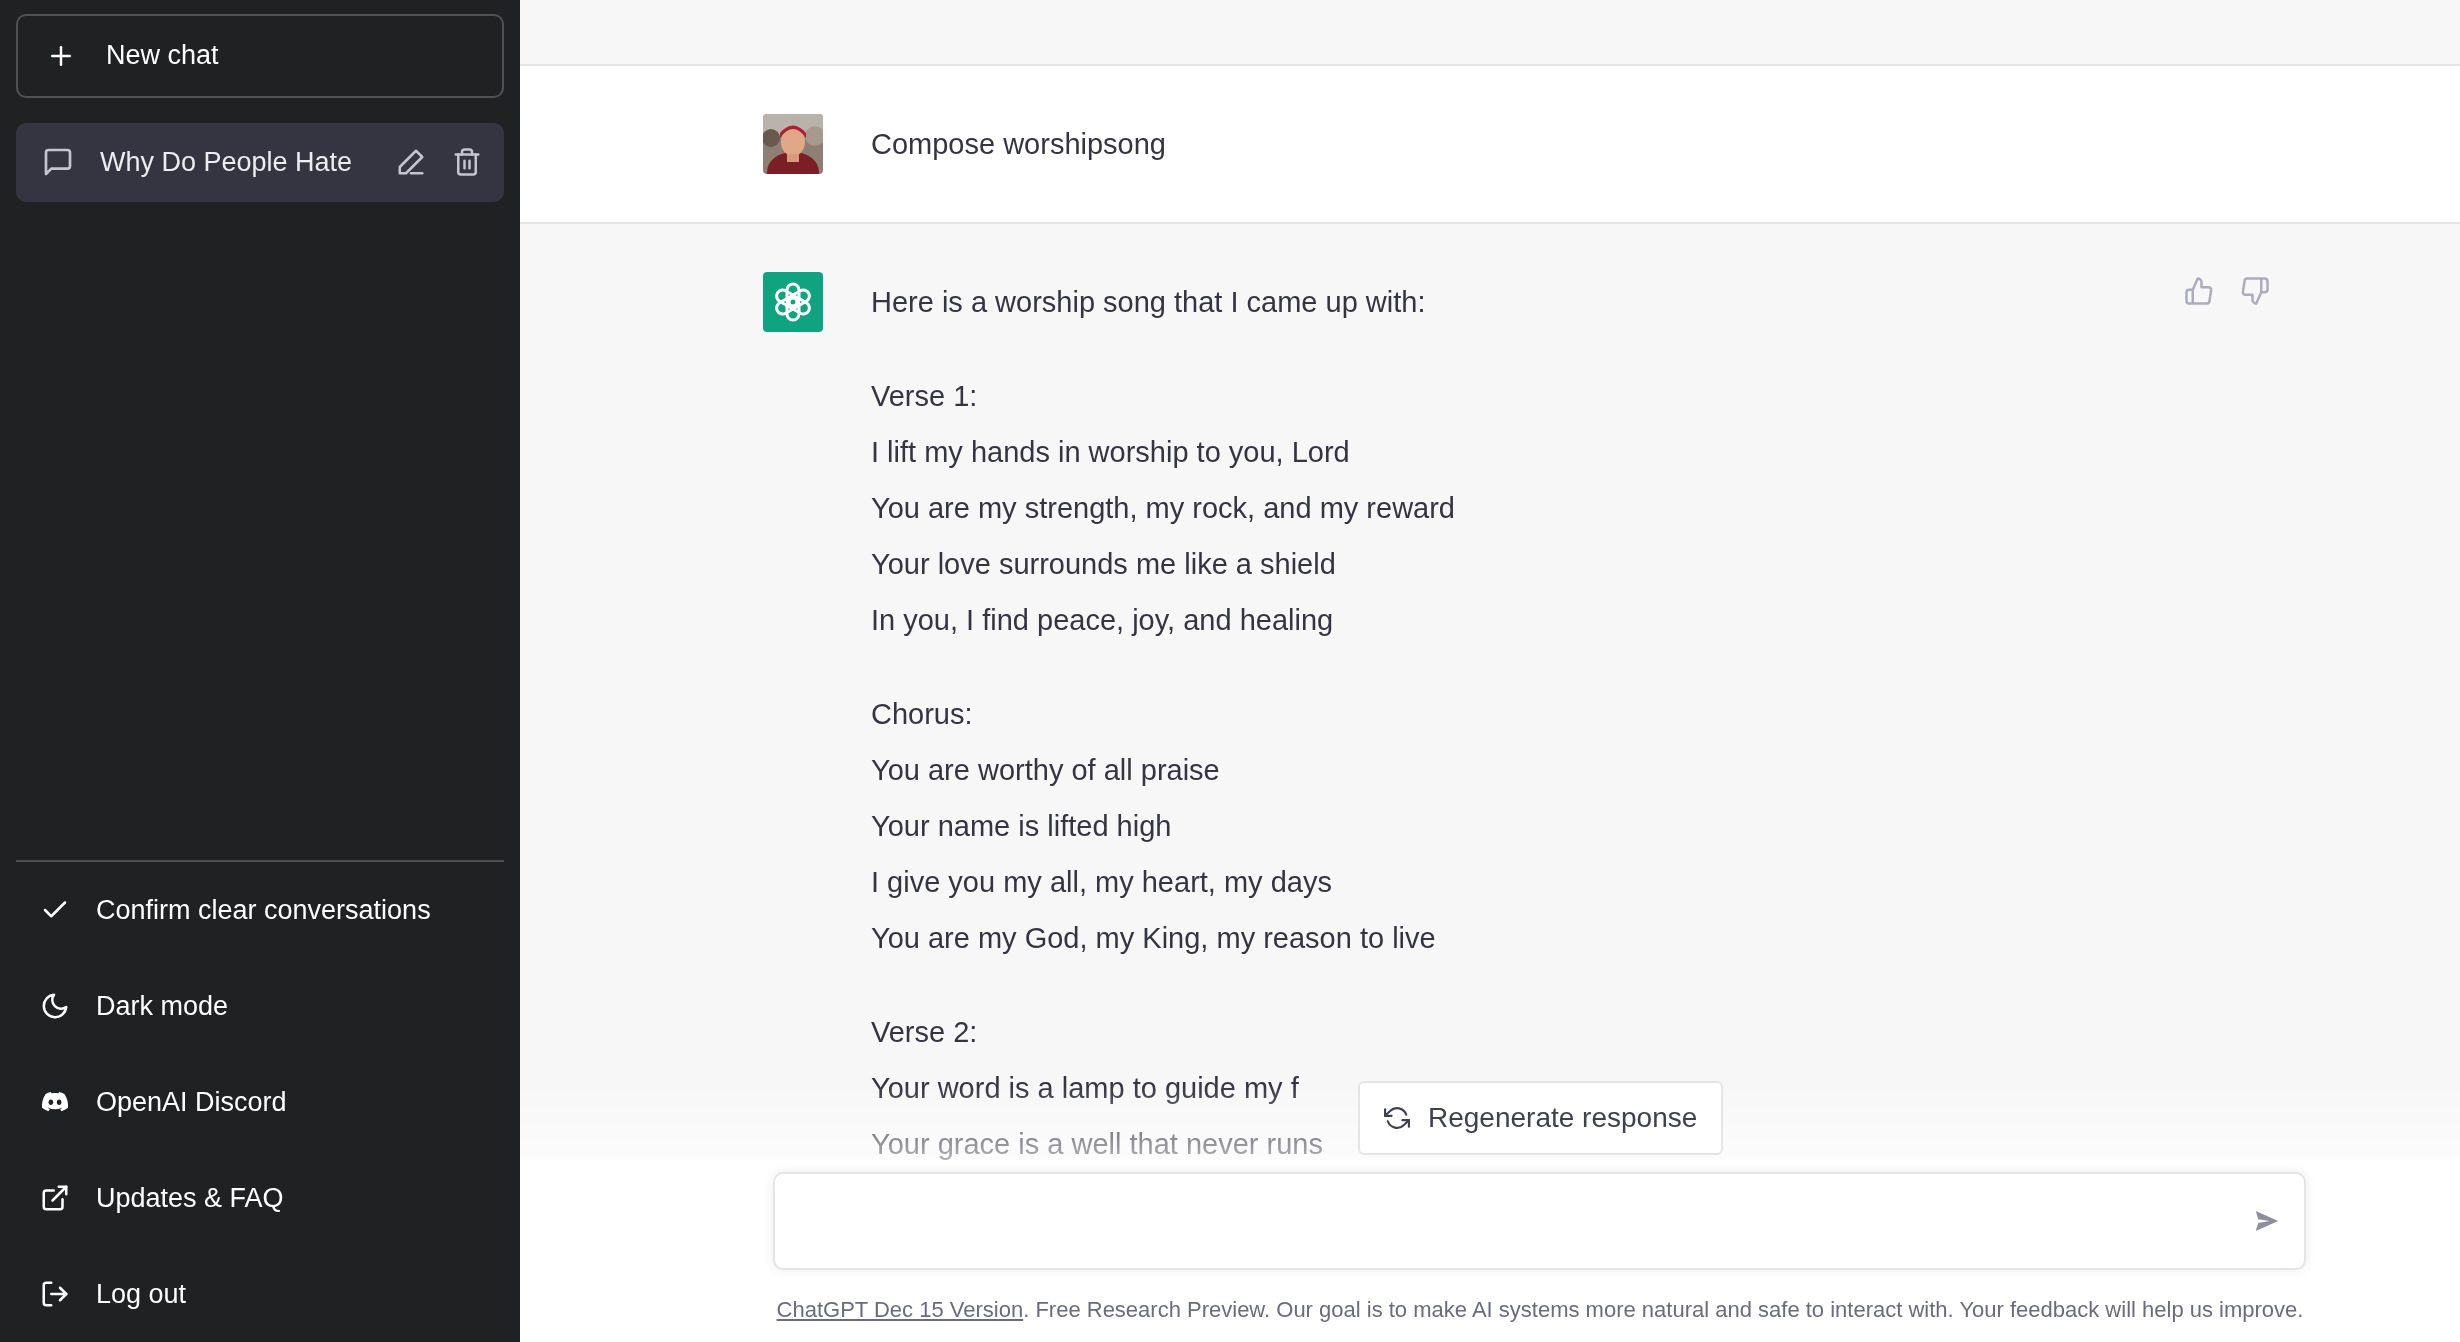 This screenshot has width=2460, height=1342. I want to click on sidebar-menu-item: OpenAI Discord, so click(260, 1102).